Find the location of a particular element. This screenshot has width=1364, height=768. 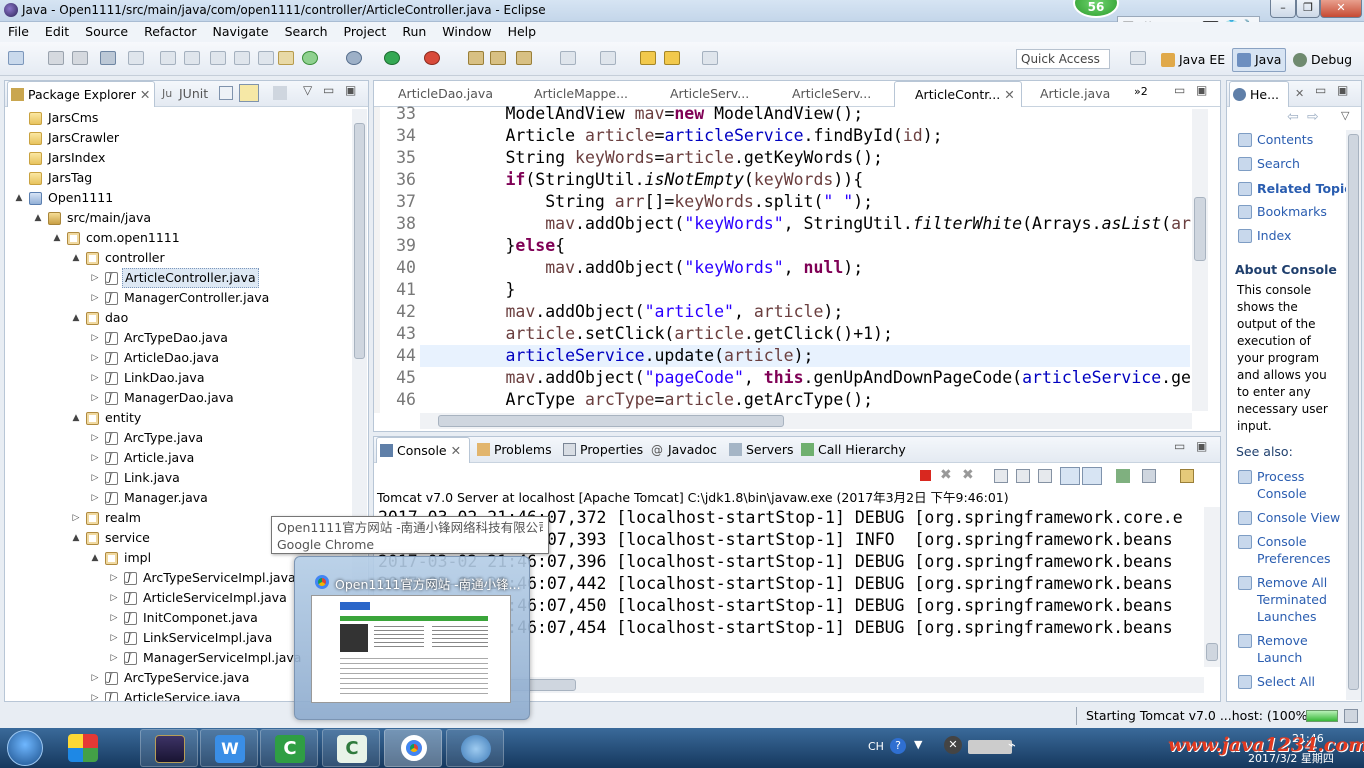

code-line: article.setClick(article.getClick()+1); is located at coordinates (659, 334).